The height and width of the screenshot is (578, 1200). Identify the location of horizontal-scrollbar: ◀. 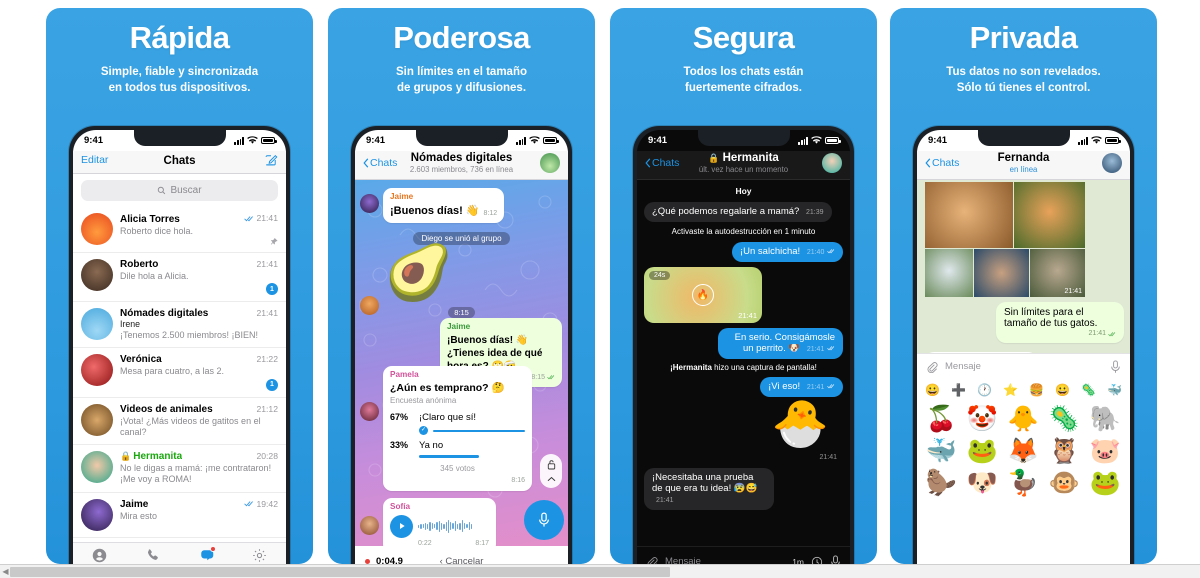
(600, 571).